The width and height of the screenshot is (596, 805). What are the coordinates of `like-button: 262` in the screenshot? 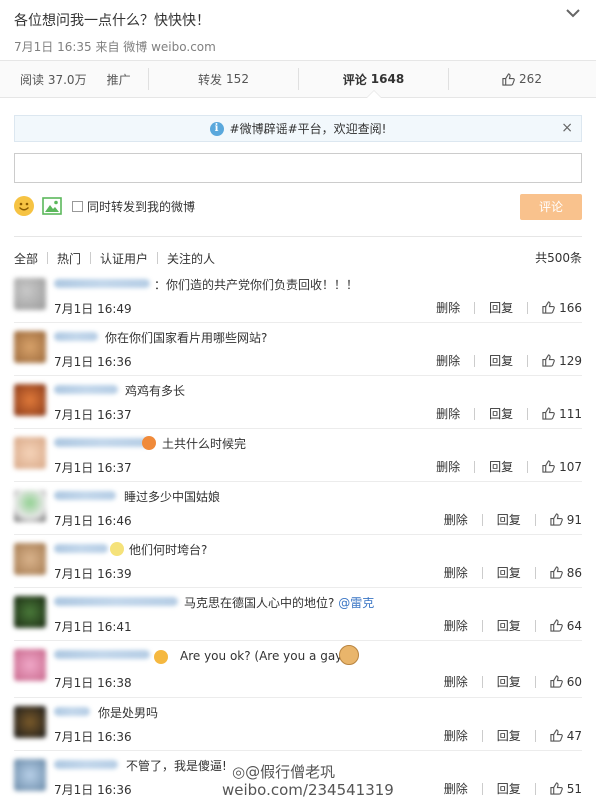 It's located at (522, 79).